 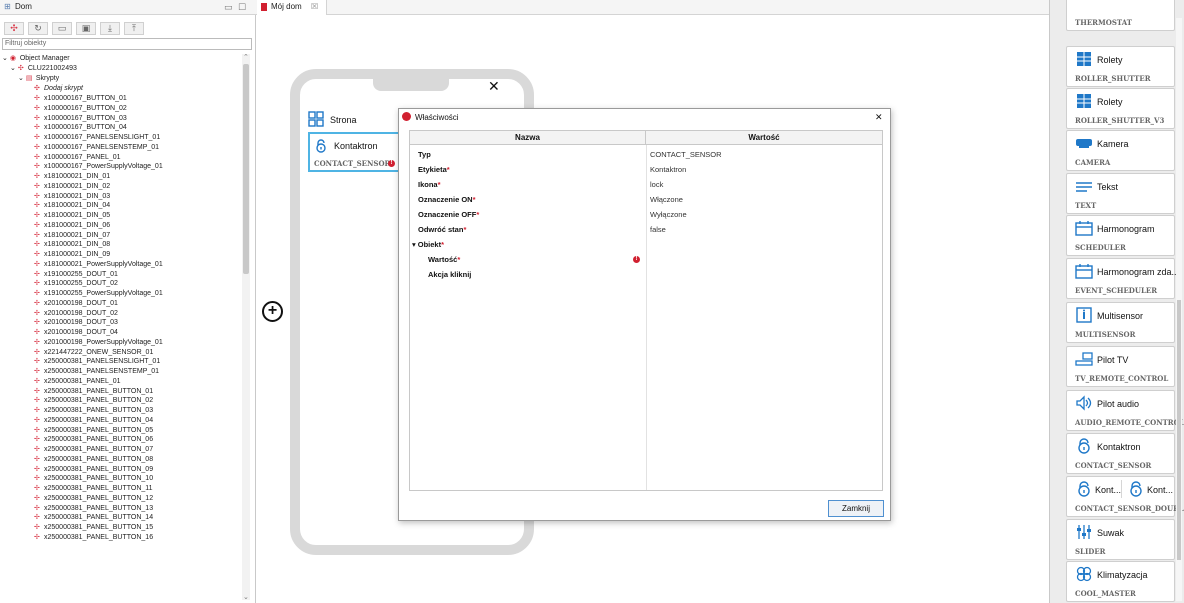 I want to click on column-name-header: Nazwa, so click(x=528, y=138).